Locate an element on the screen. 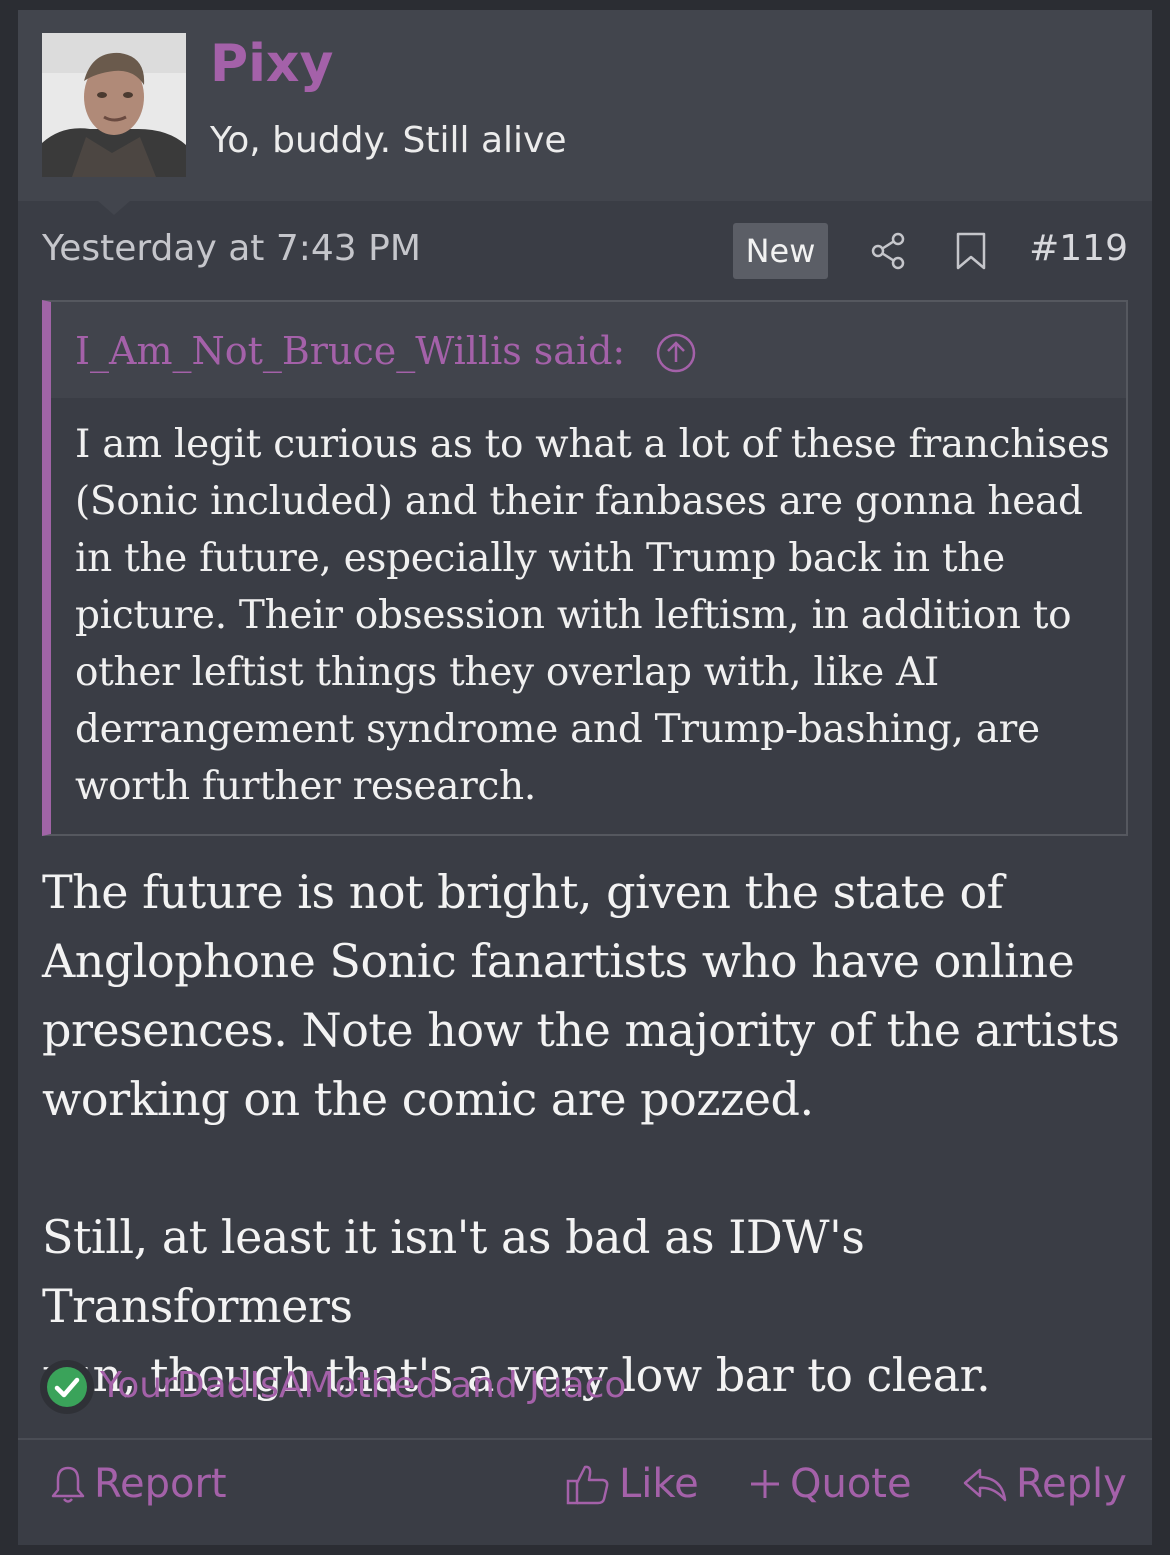 The height and width of the screenshot is (1555, 1170). plus-icon is located at coordinates (765, 1484).